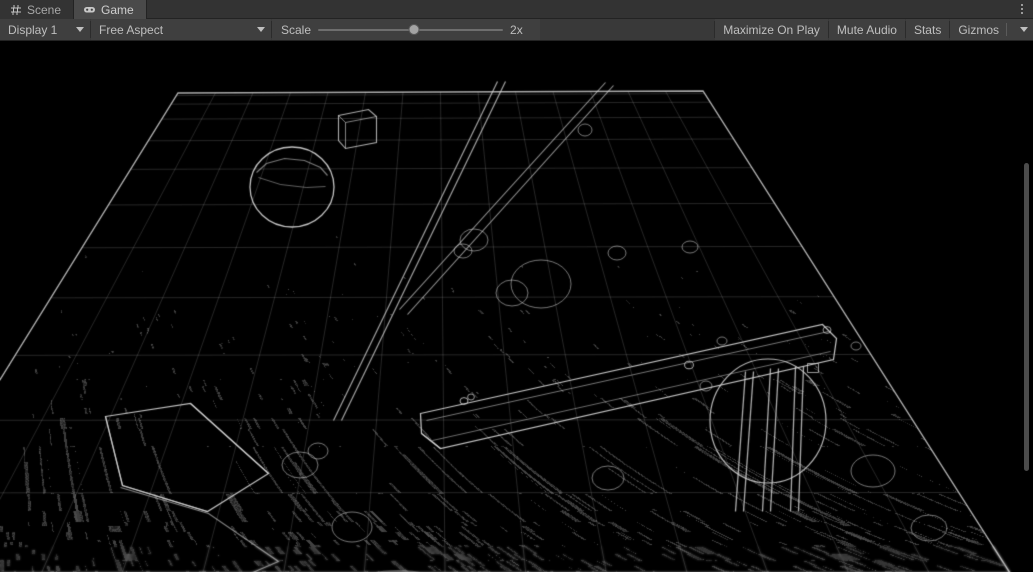 Image resolution: width=1033 pixels, height=572 pixels. I want to click on gizmos-label: Gizmos, so click(978, 29).